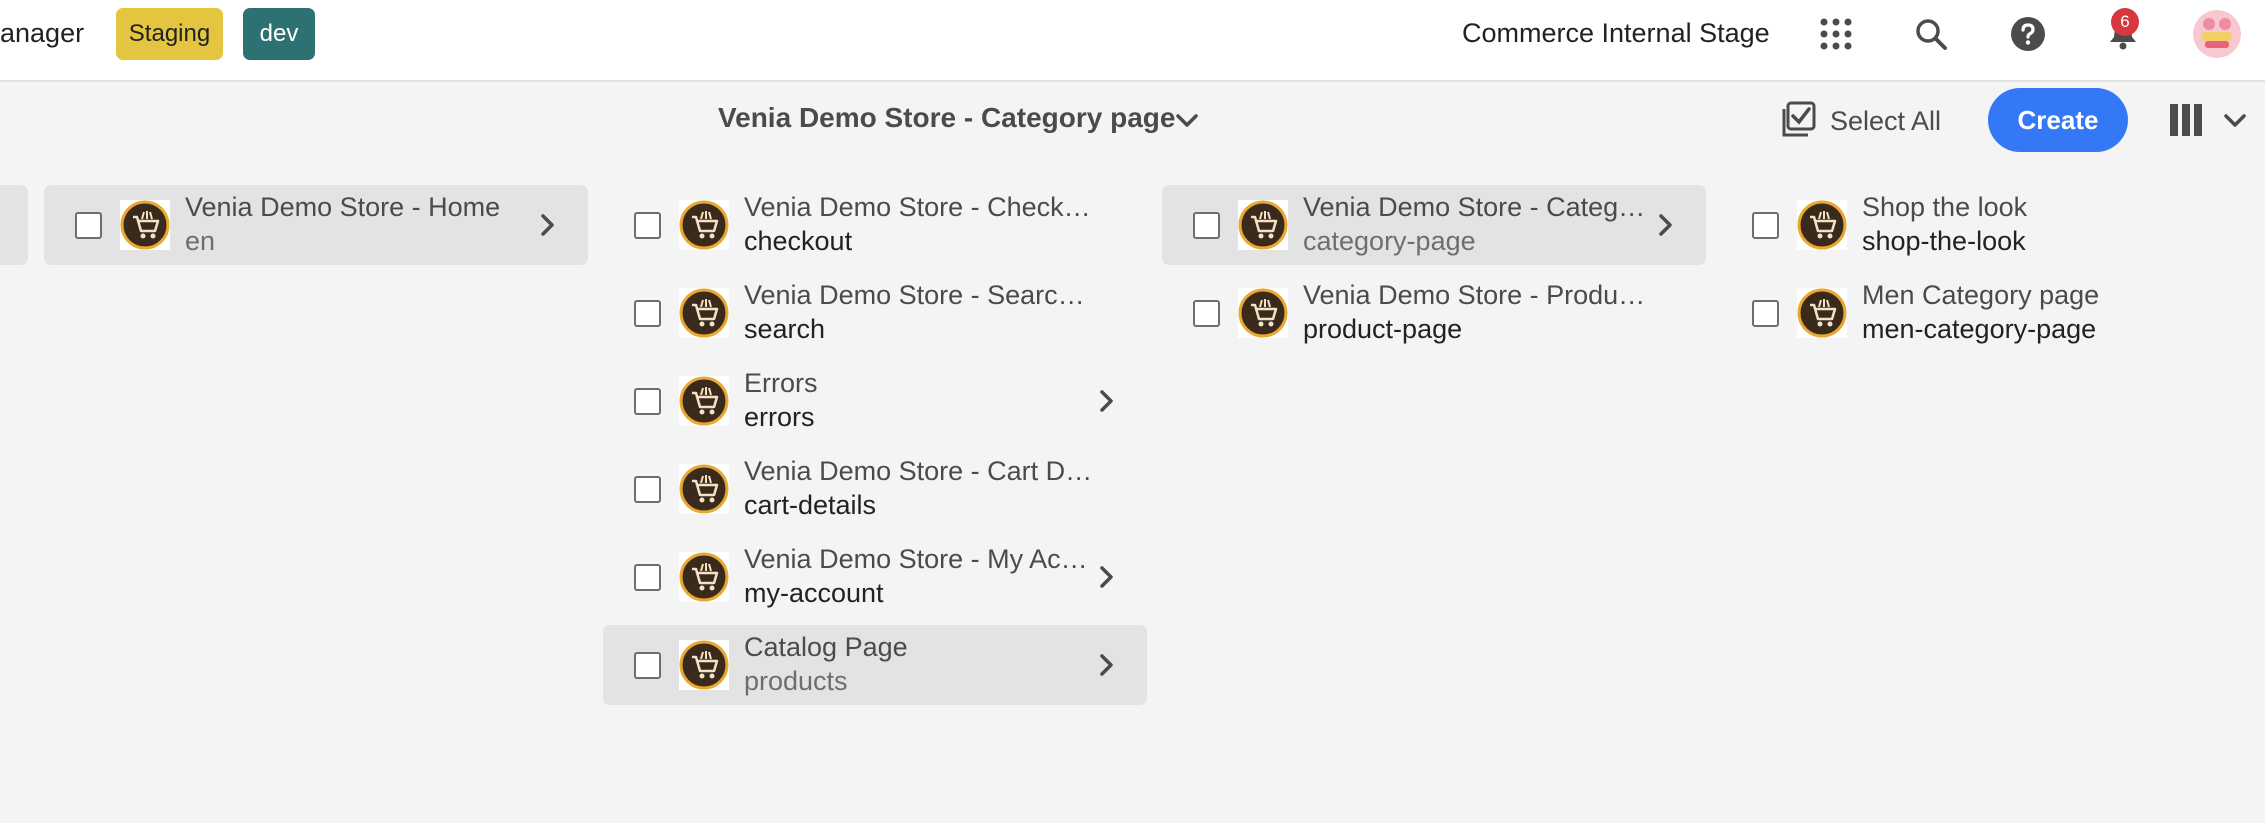  Describe the element at coordinates (316, 225) in the screenshot. I see `column-item: Venia Demo Store - Home en` at that location.